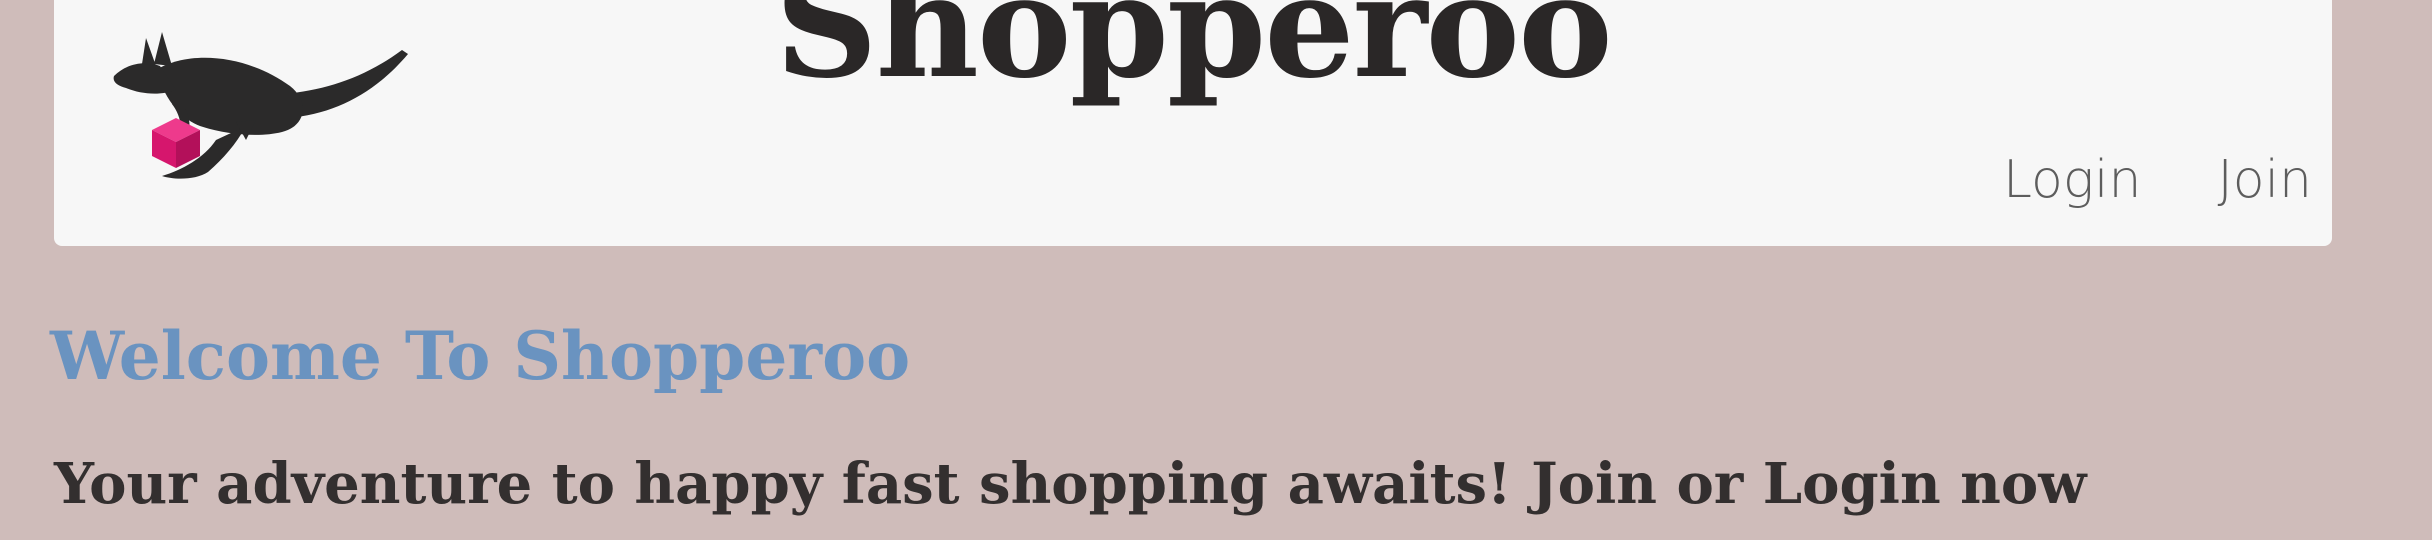  Describe the element at coordinates (480, 356) in the screenshot. I see `welcome-heading: Welcome To Shopperoo` at that location.